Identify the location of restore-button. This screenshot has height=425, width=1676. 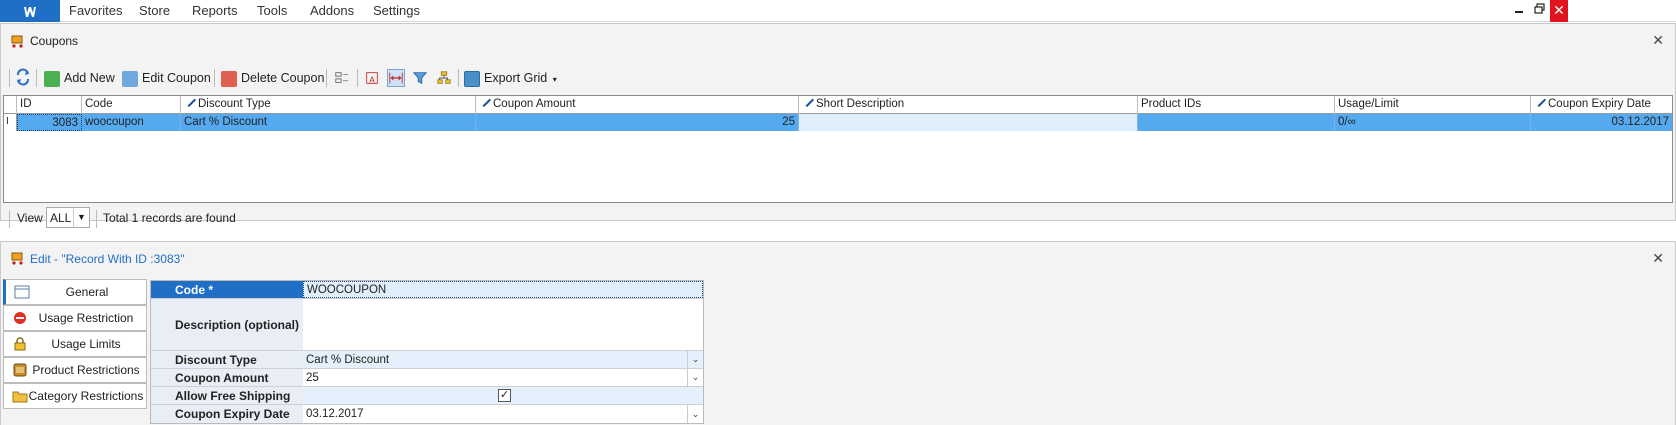
(1539, 11).